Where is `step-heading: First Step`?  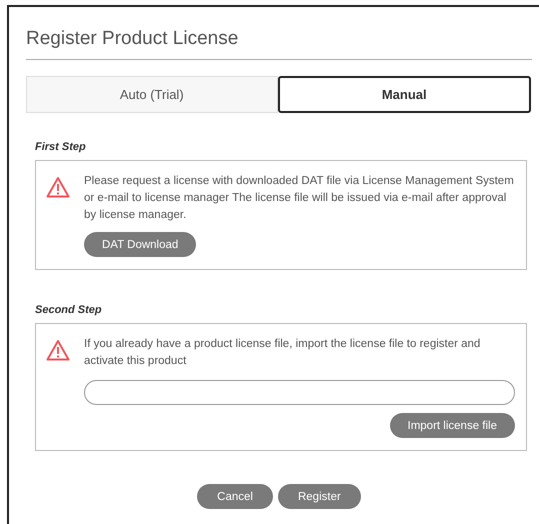
step-heading: First Step is located at coordinates (61, 147).